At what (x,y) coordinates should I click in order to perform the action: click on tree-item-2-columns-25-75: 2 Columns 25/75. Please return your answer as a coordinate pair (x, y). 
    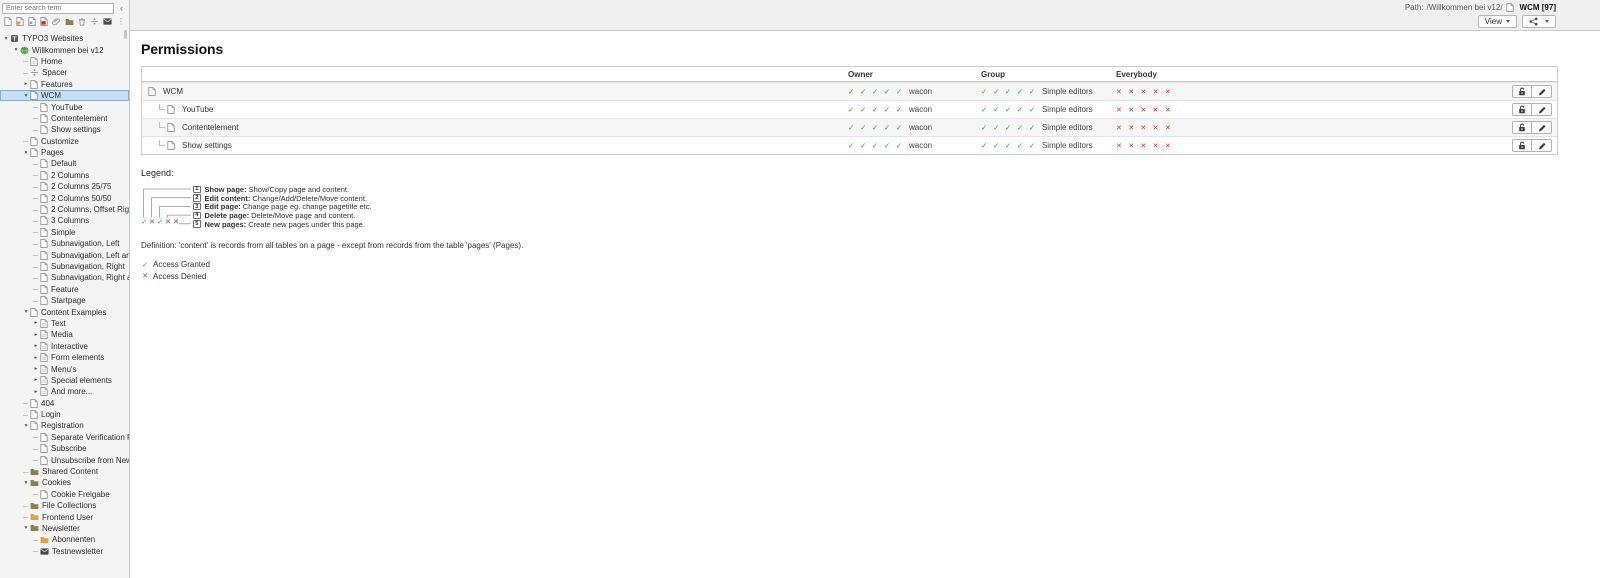
    Looking at the image, I should click on (64, 186).